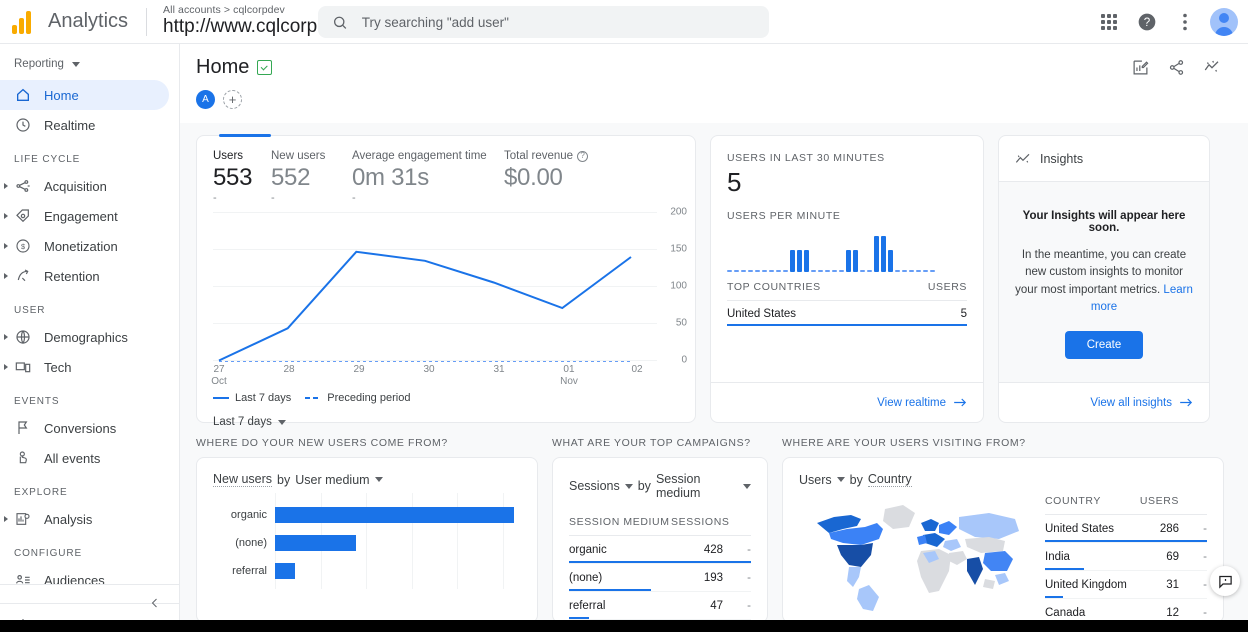 The width and height of the screenshot is (1248, 632). I want to click on users-per-minute-chart, so click(847, 250).